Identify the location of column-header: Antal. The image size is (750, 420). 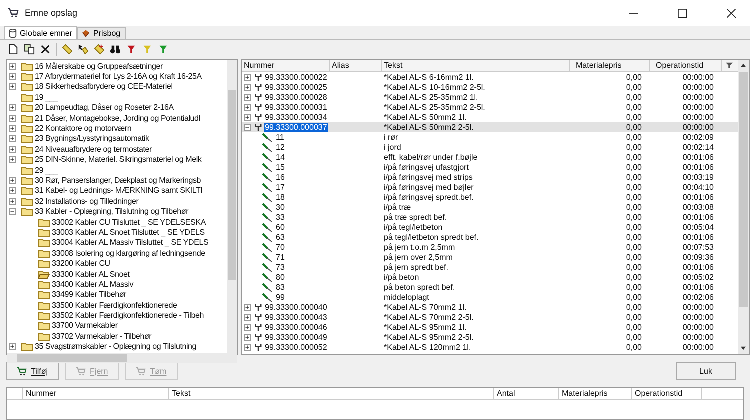
(526, 393).